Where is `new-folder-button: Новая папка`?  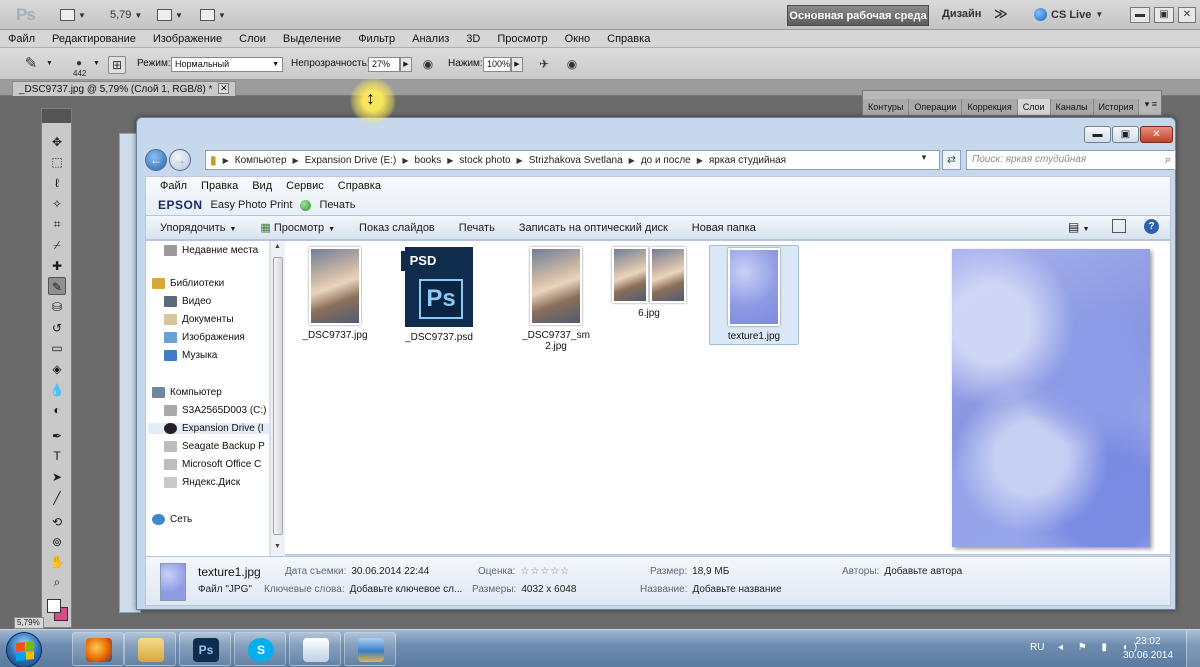
new-folder-button: Новая папка is located at coordinates (724, 228).